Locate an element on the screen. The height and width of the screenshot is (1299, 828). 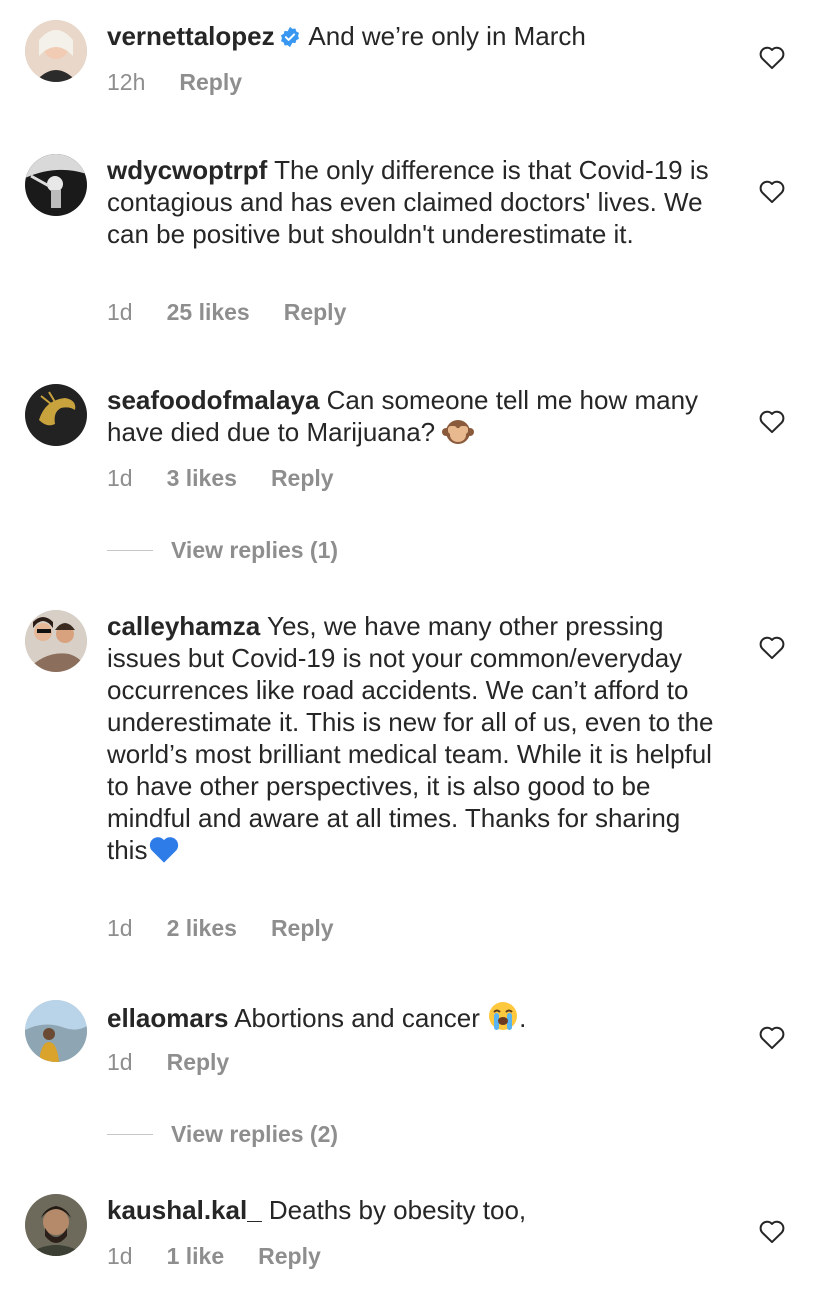
comment-meta: 1d 1 like Reply is located at coordinates (231, 1256).